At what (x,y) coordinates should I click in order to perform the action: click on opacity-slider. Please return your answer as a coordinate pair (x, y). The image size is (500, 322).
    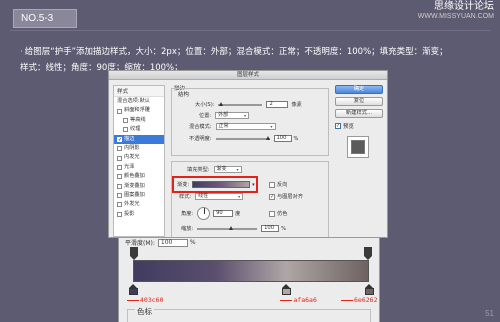
    Looking at the image, I should click on (242, 137).